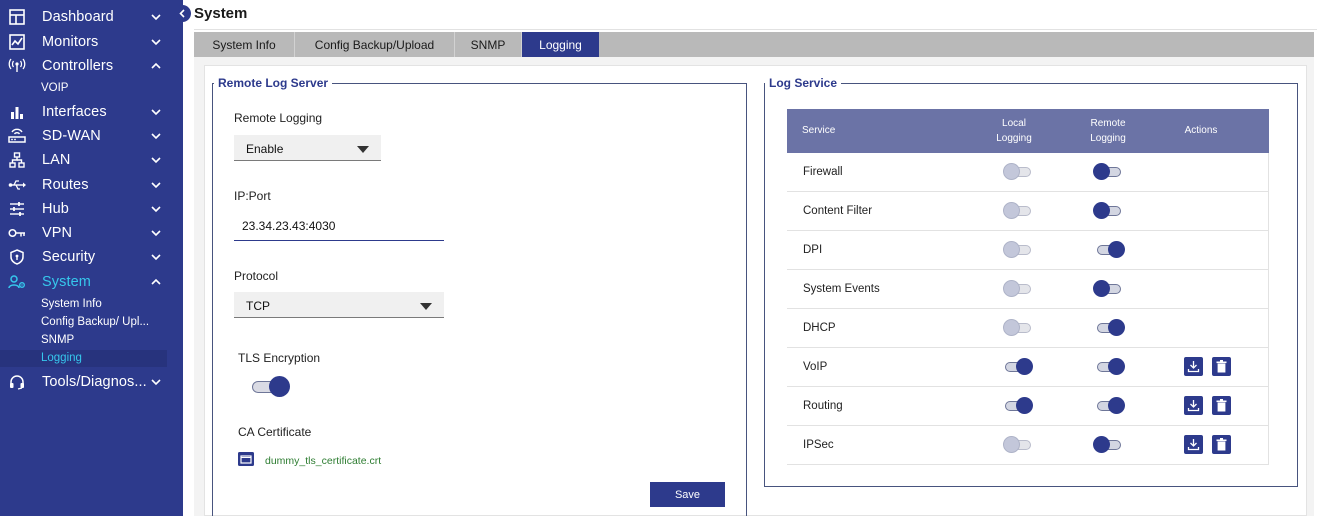  Describe the element at coordinates (91, 112) in the screenshot. I see `nav-interfaces: Interfaces` at that location.